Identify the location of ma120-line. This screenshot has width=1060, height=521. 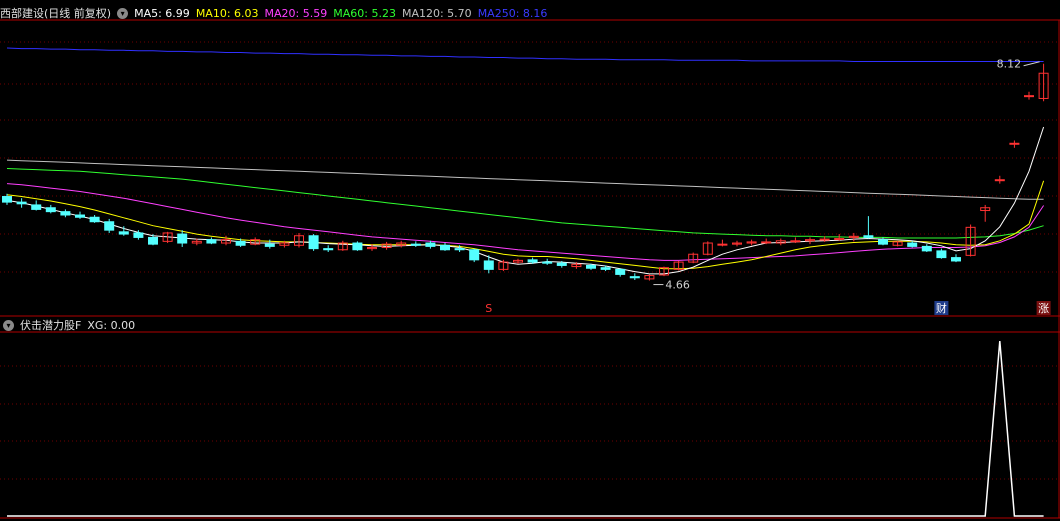
(525, 179).